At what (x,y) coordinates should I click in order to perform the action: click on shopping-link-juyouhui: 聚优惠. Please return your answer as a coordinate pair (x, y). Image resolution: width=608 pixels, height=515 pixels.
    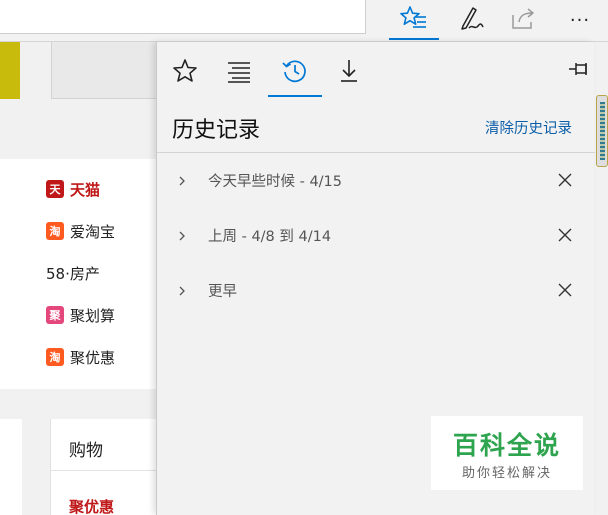
    Looking at the image, I should click on (91, 505).